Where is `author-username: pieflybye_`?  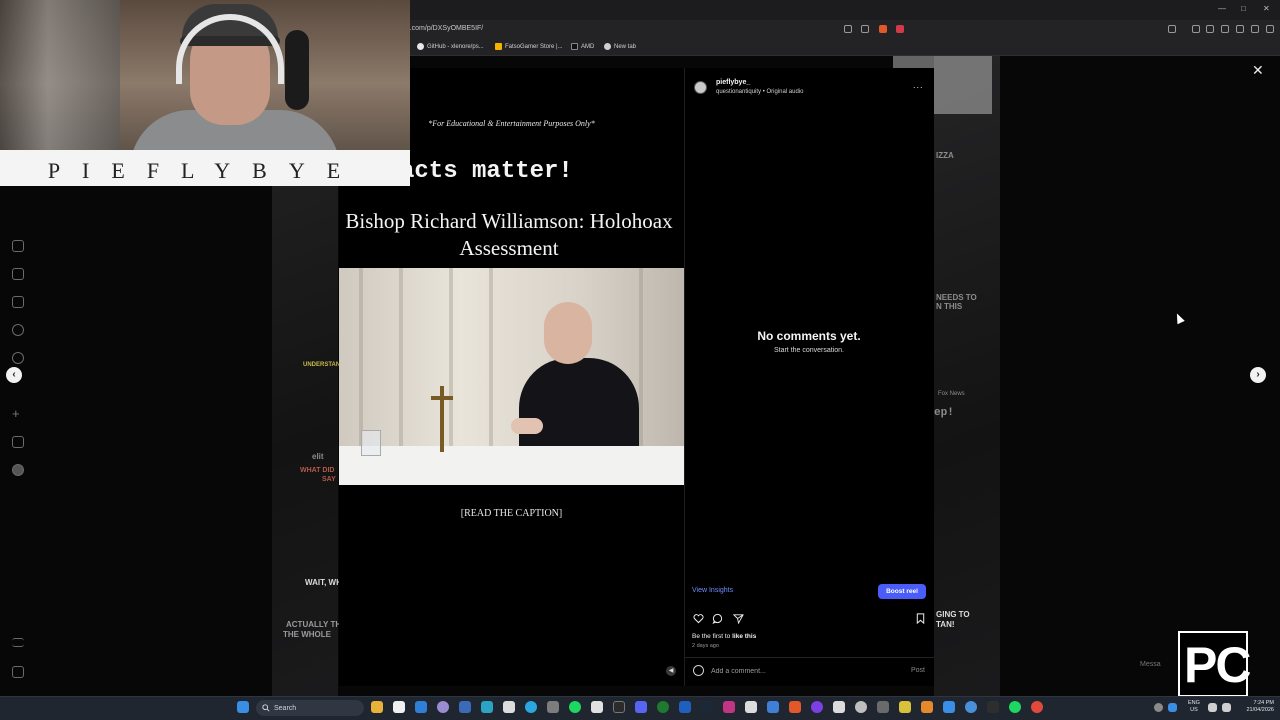 author-username: pieflybye_ is located at coordinates (733, 82).